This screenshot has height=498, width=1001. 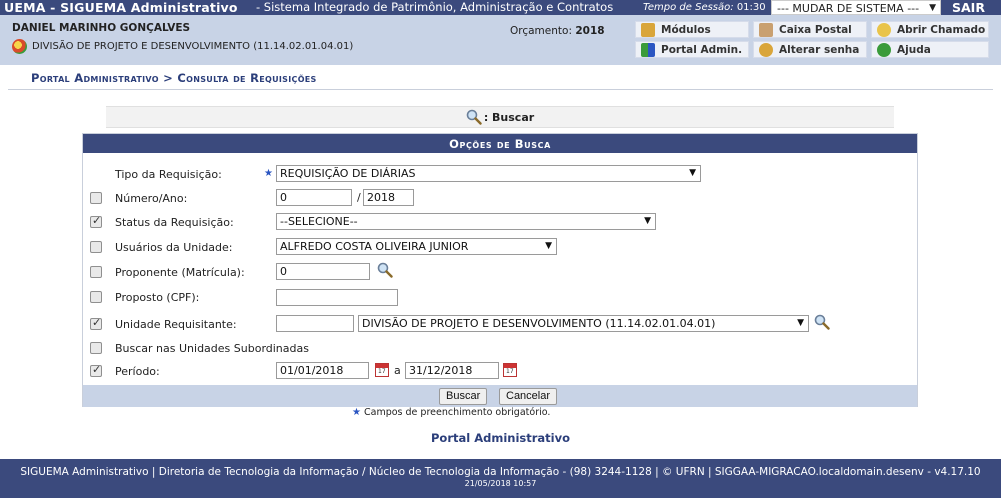 I want to click on logout-link: SAIR, so click(x=968, y=7).